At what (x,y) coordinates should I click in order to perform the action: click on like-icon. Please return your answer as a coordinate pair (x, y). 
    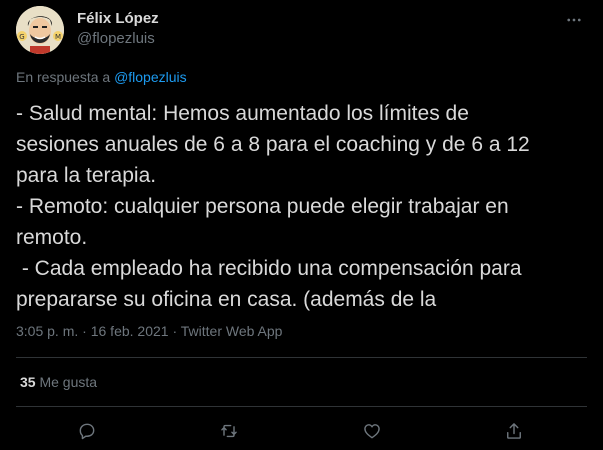
    Looking at the image, I should click on (372, 431).